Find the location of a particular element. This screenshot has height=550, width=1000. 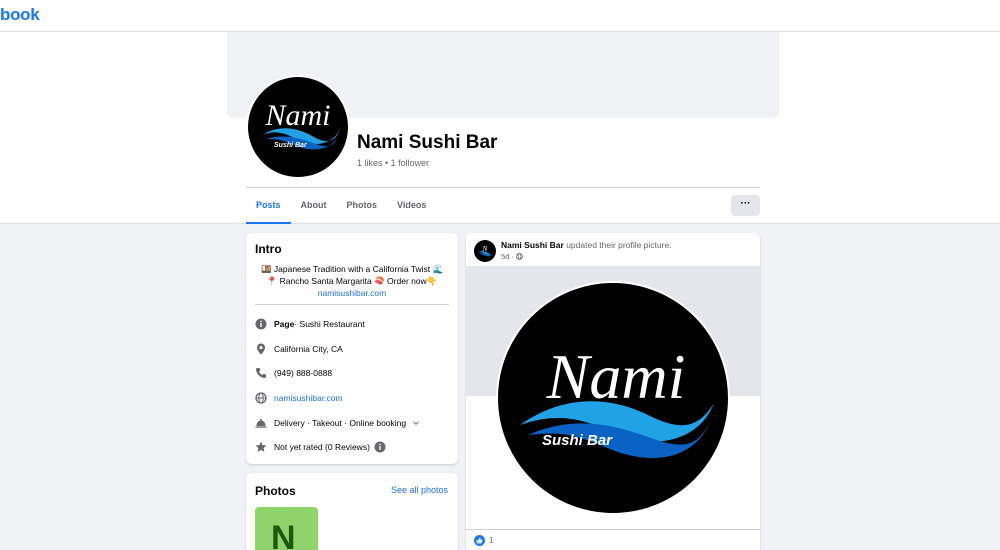

page-title: Nami Sushi Bar is located at coordinates (427, 142).